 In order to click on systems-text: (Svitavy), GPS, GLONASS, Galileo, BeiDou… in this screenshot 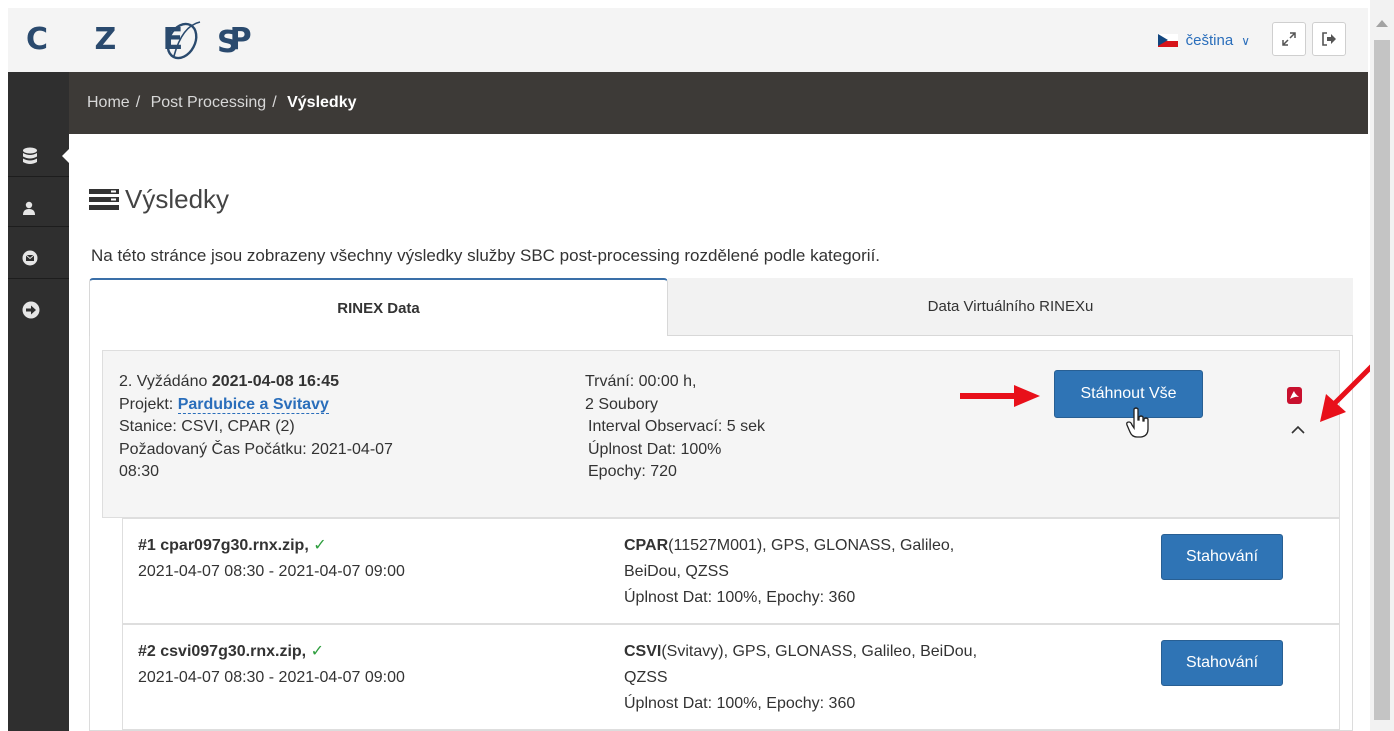, I will do `click(819, 651)`.